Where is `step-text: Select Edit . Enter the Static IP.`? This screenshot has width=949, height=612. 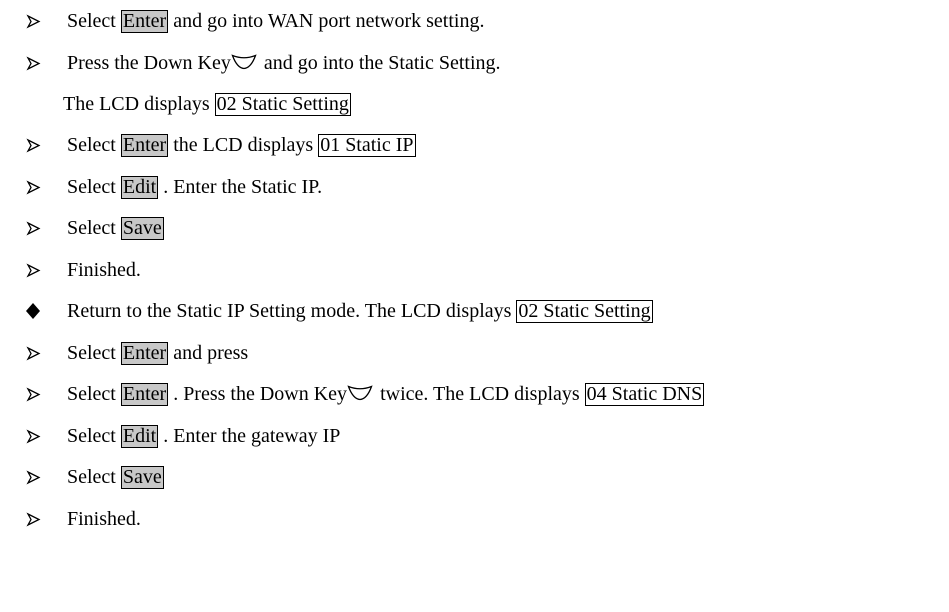
step-text: Select Edit . Enter the Static IP. is located at coordinates (195, 187).